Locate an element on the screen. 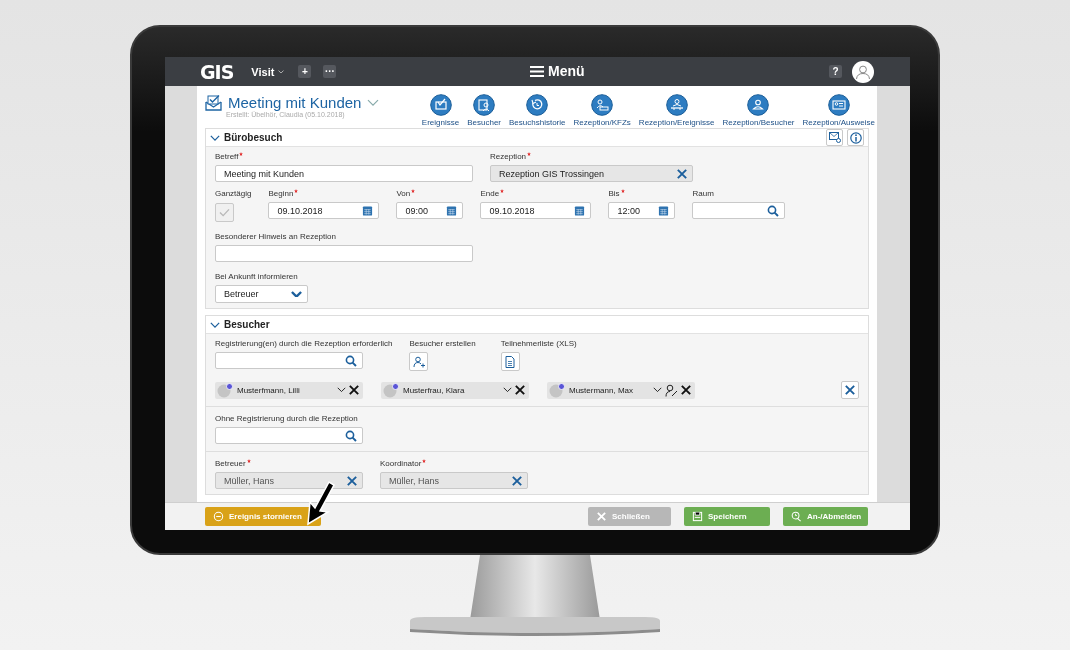 The width and height of the screenshot is (1070, 650). nav-button: Besuchshistorie is located at coordinates (537, 110).